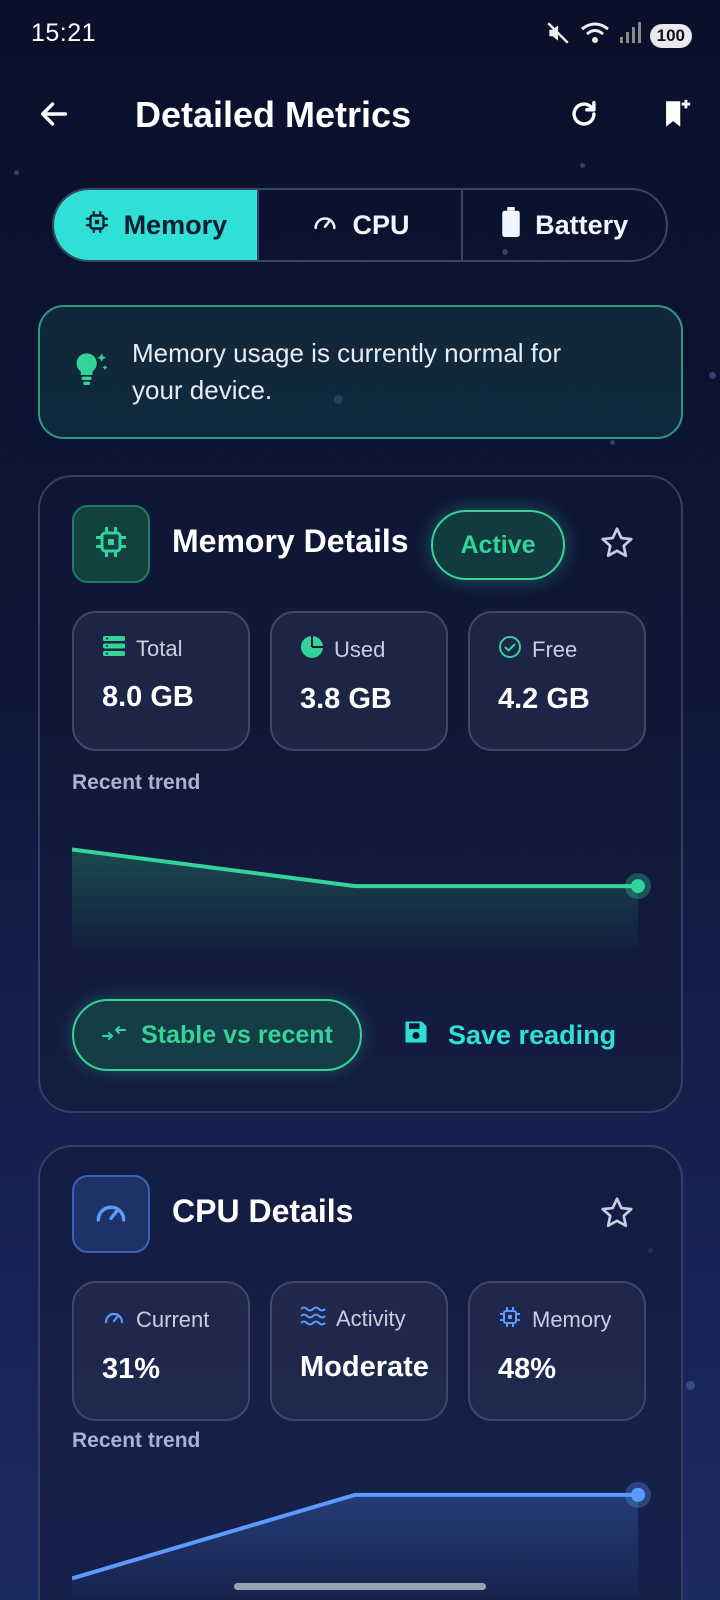 This screenshot has width=720, height=1600. I want to click on stat-current-label: Current, so click(173, 1319).